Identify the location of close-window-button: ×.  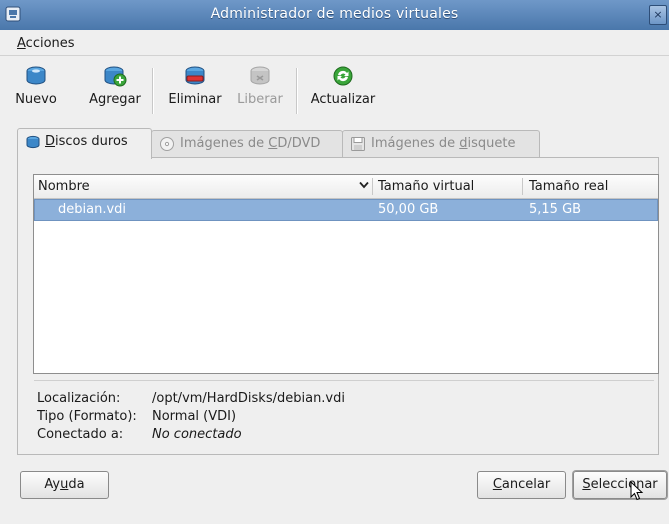
(658, 15).